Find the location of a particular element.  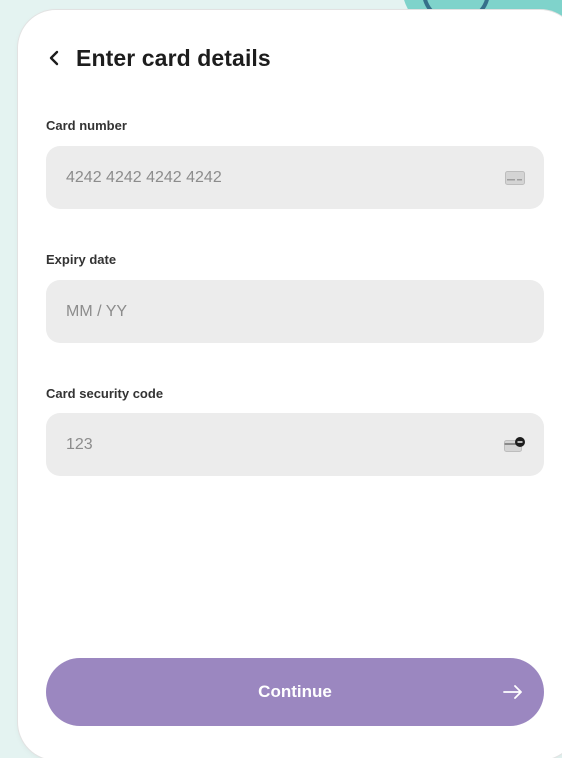

continue-button: Continue is located at coordinates (295, 692).